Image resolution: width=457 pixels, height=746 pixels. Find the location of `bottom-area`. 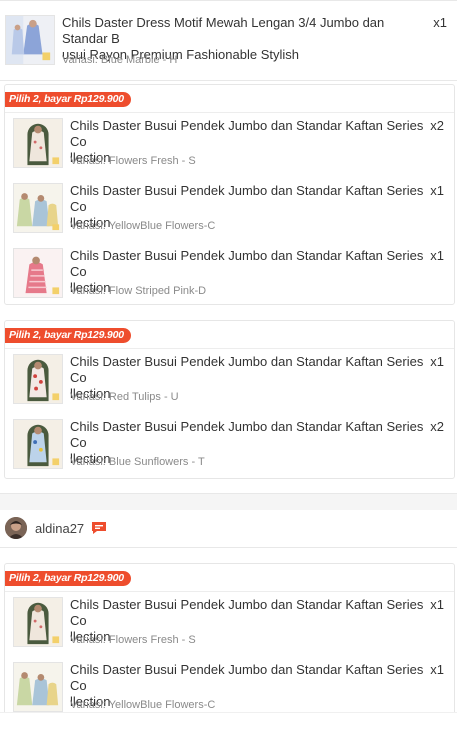

bottom-area is located at coordinates (228, 729).